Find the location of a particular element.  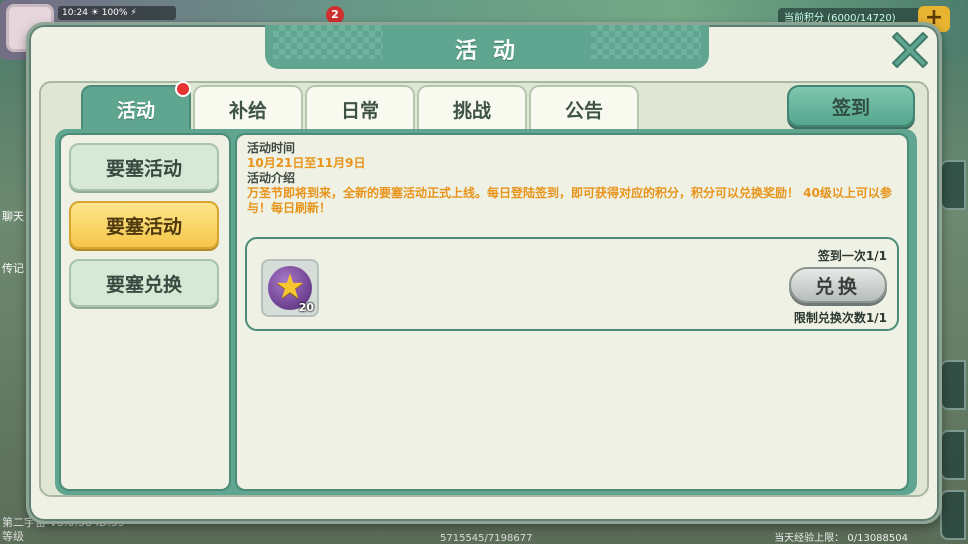

tab-announcement: 公告 is located at coordinates (584, 108).